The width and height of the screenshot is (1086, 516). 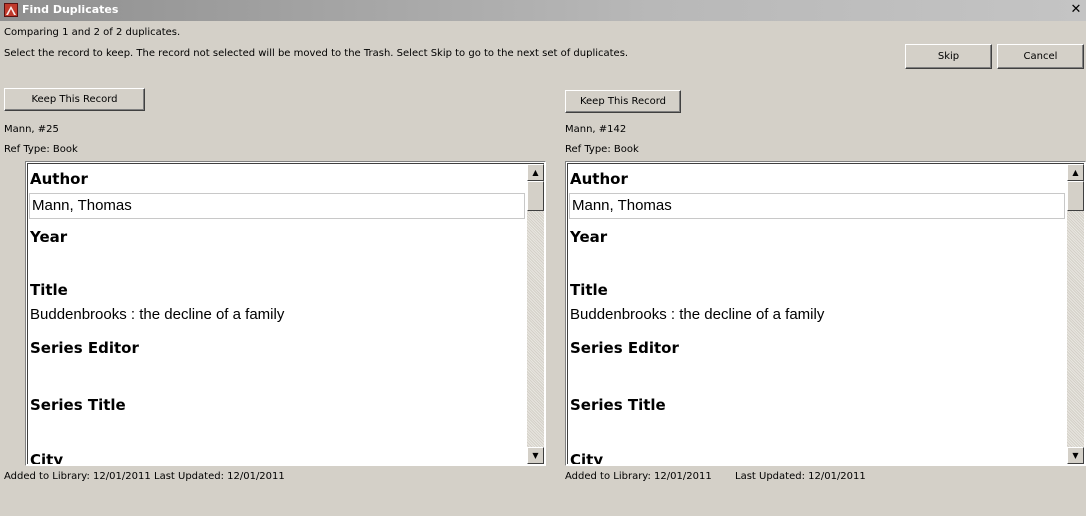 I want to click on skip-button: Skip, so click(x=948, y=56).